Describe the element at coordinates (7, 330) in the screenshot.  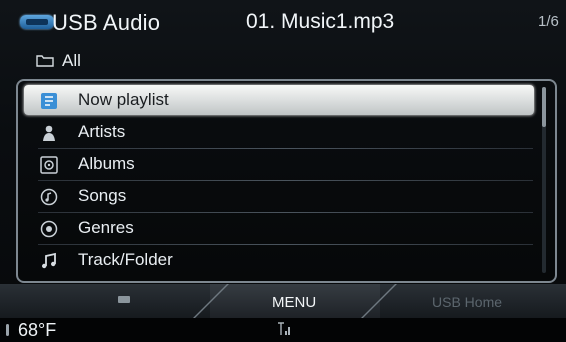
I see `thermometer-icon` at that location.